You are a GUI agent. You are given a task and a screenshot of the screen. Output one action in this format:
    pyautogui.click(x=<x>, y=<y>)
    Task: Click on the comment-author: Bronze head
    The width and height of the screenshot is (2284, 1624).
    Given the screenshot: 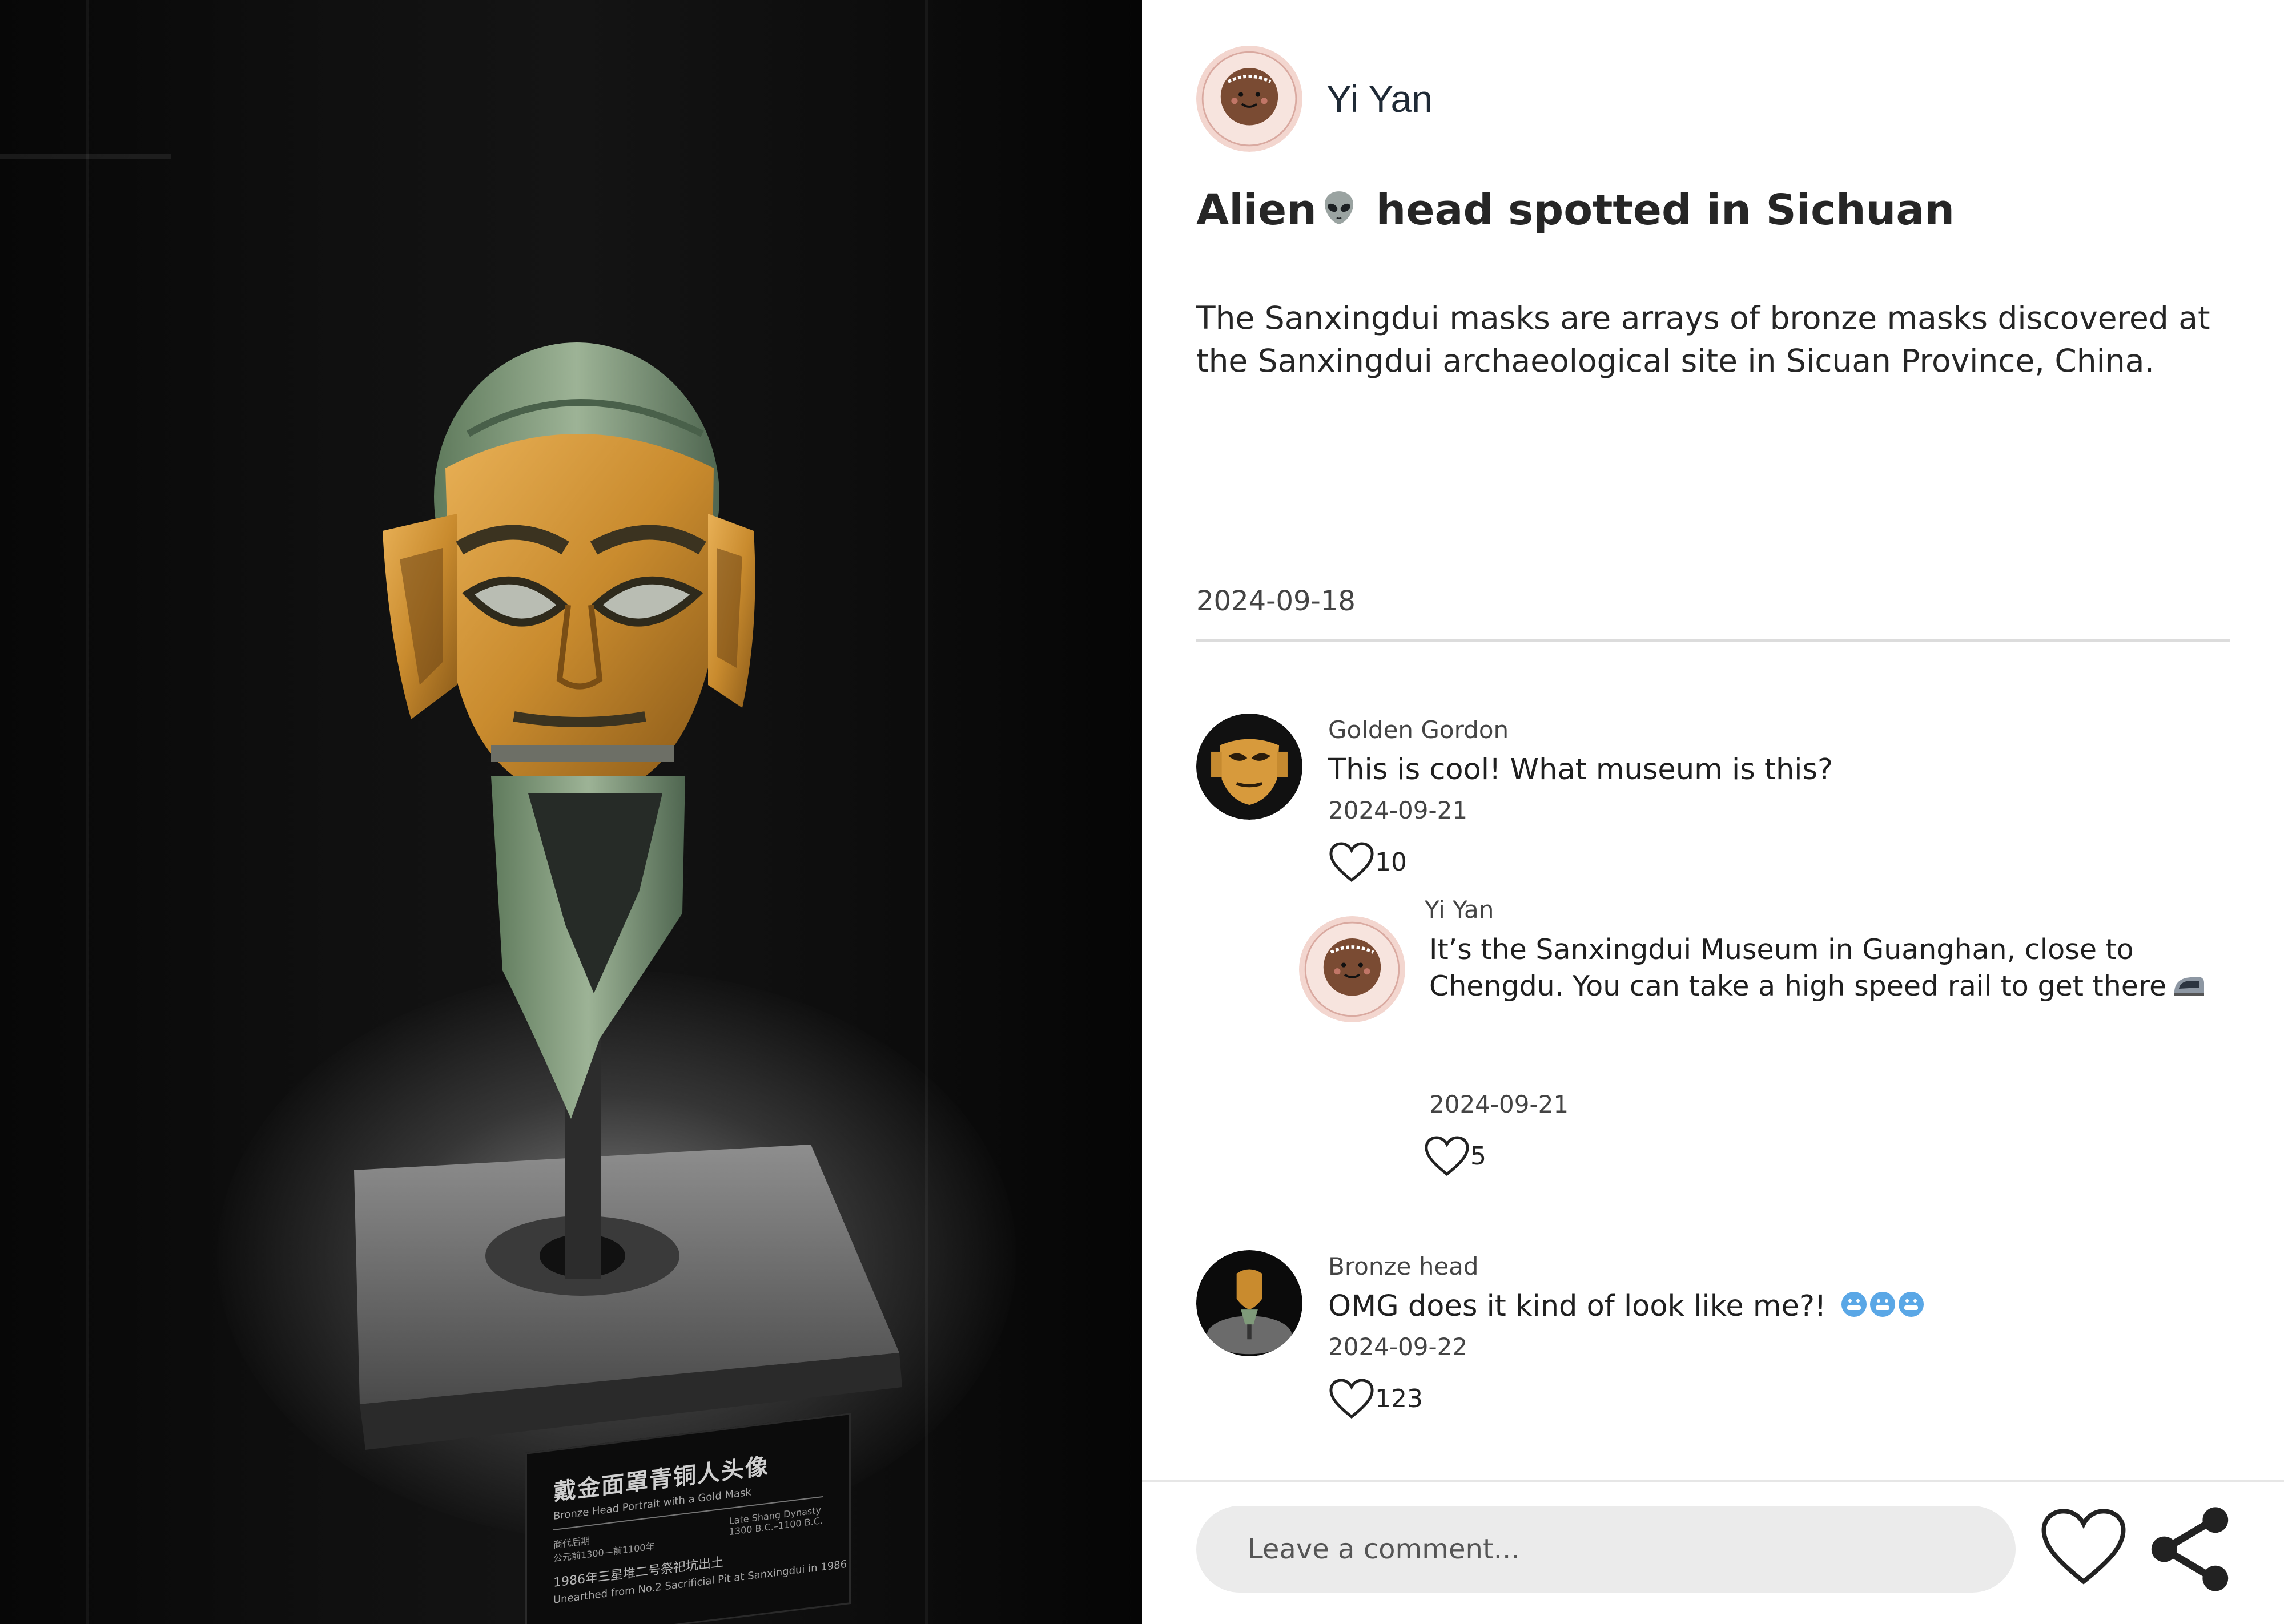 What is the action you would take?
    pyautogui.click(x=1627, y=1266)
    